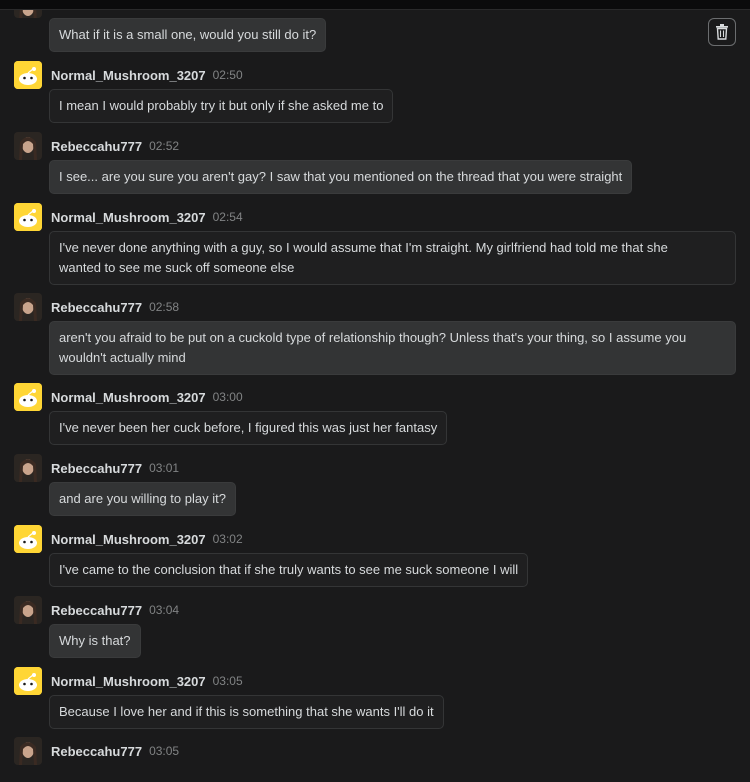 This screenshot has width=750, height=782. Describe the element at coordinates (28, 14) in the screenshot. I see `partial-avatar` at that location.